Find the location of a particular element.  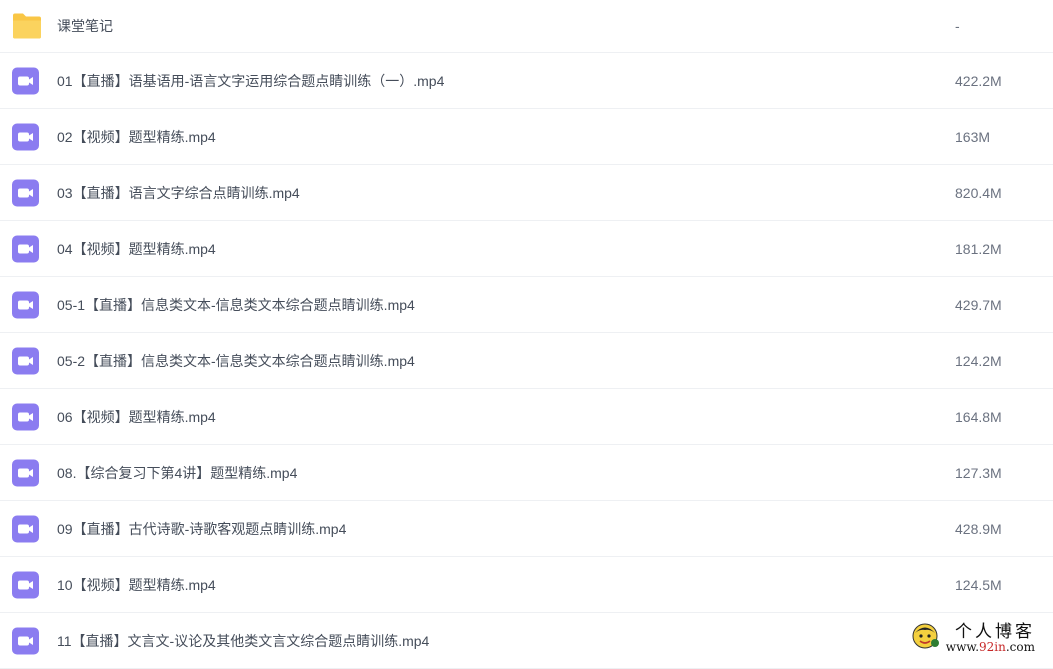

file-size: 428.9M is located at coordinates (978, 528).